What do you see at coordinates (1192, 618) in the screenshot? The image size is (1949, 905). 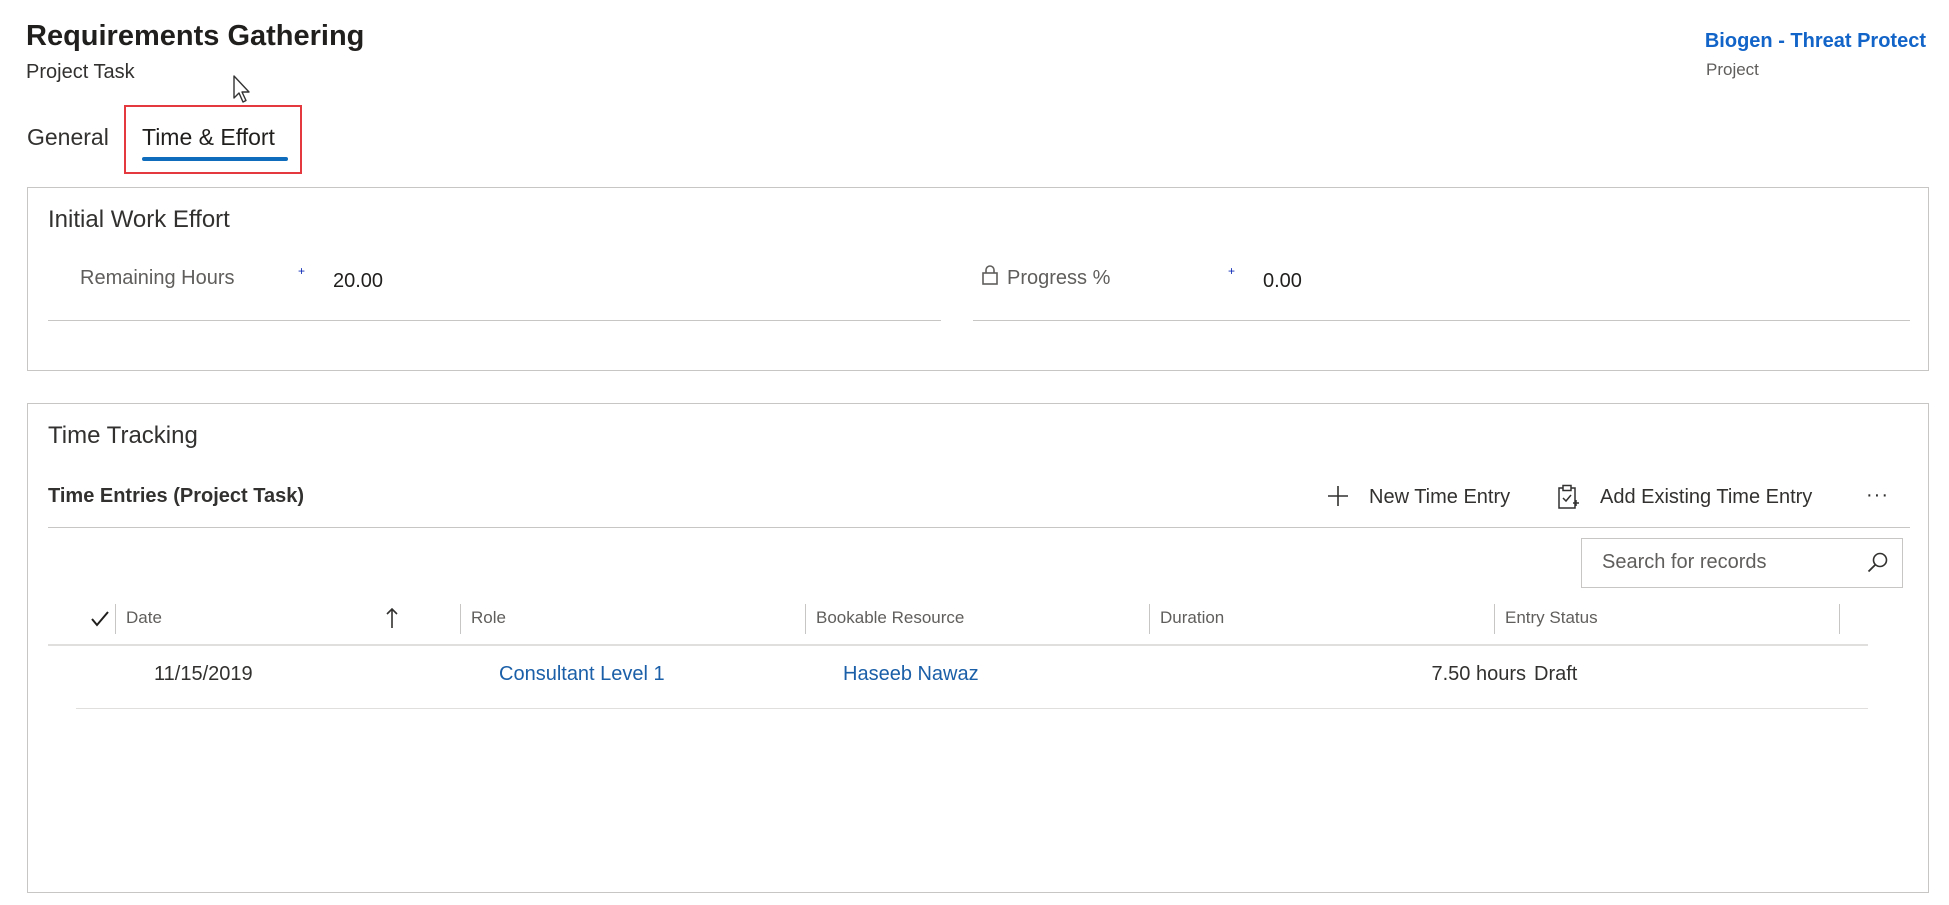 I see `column-header-duration: Duration` at bounding box center [1192, 618].